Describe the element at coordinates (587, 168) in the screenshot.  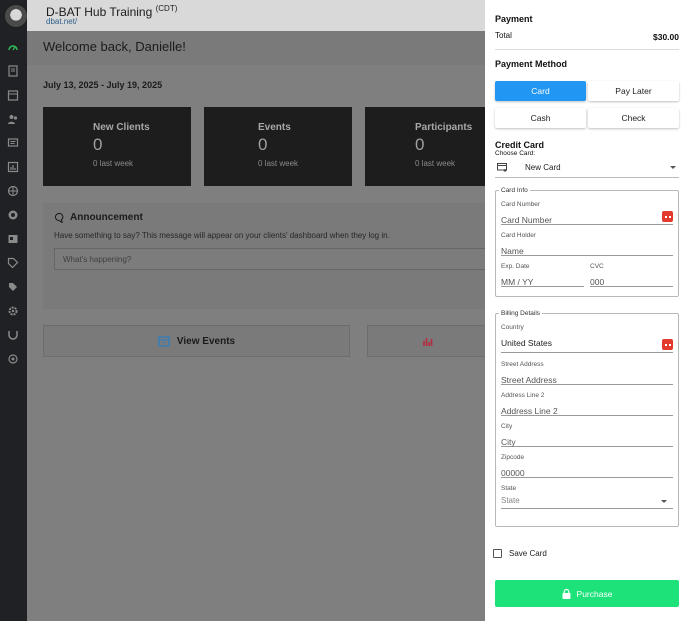
I see `choose-card-select: New Card` at that location.